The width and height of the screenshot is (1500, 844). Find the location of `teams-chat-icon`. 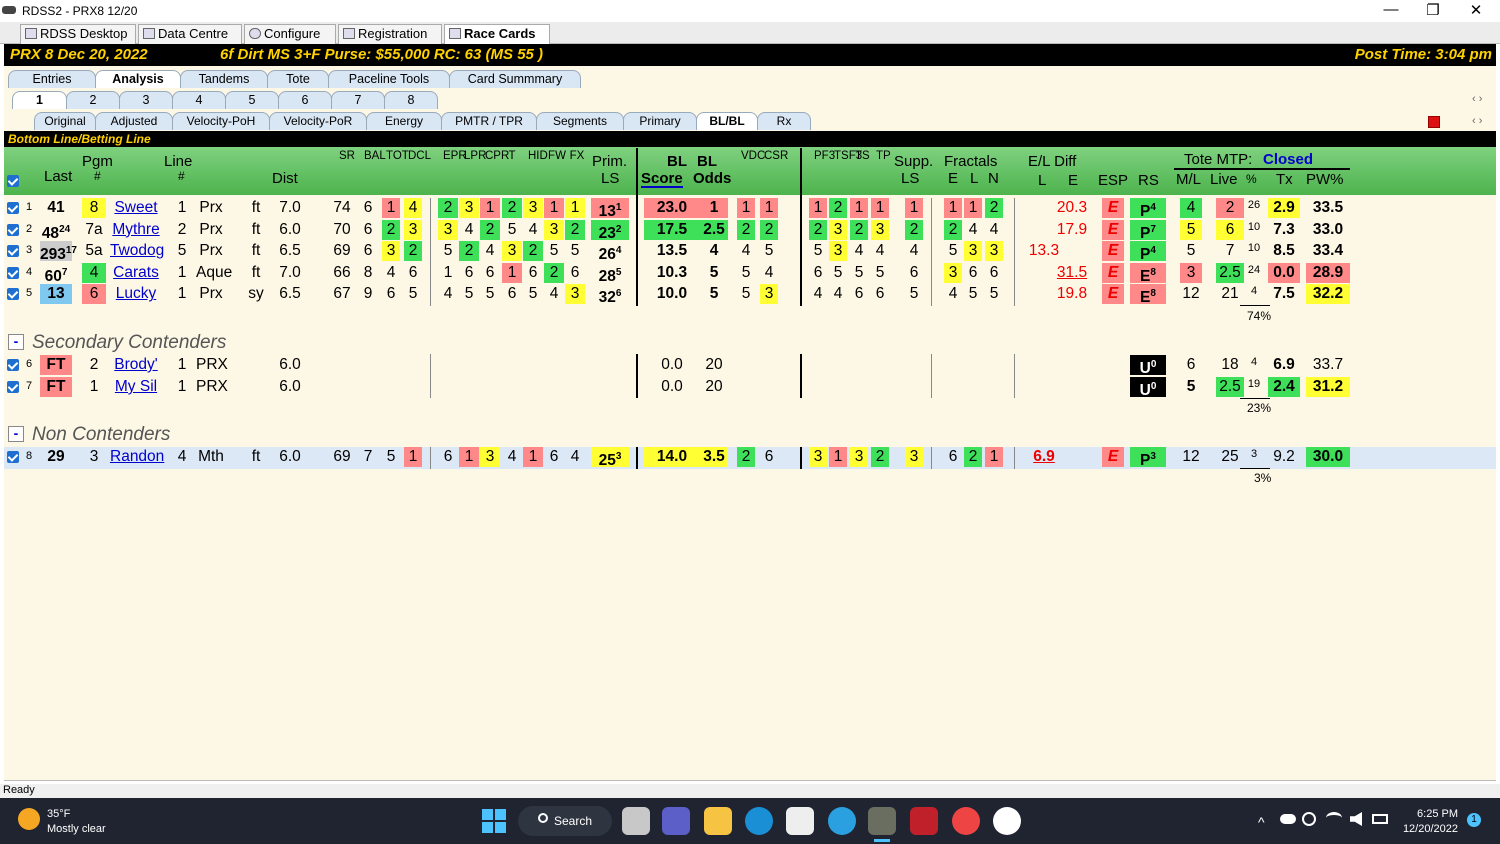

teams-chat-icon is located at coordinates (676, 821).